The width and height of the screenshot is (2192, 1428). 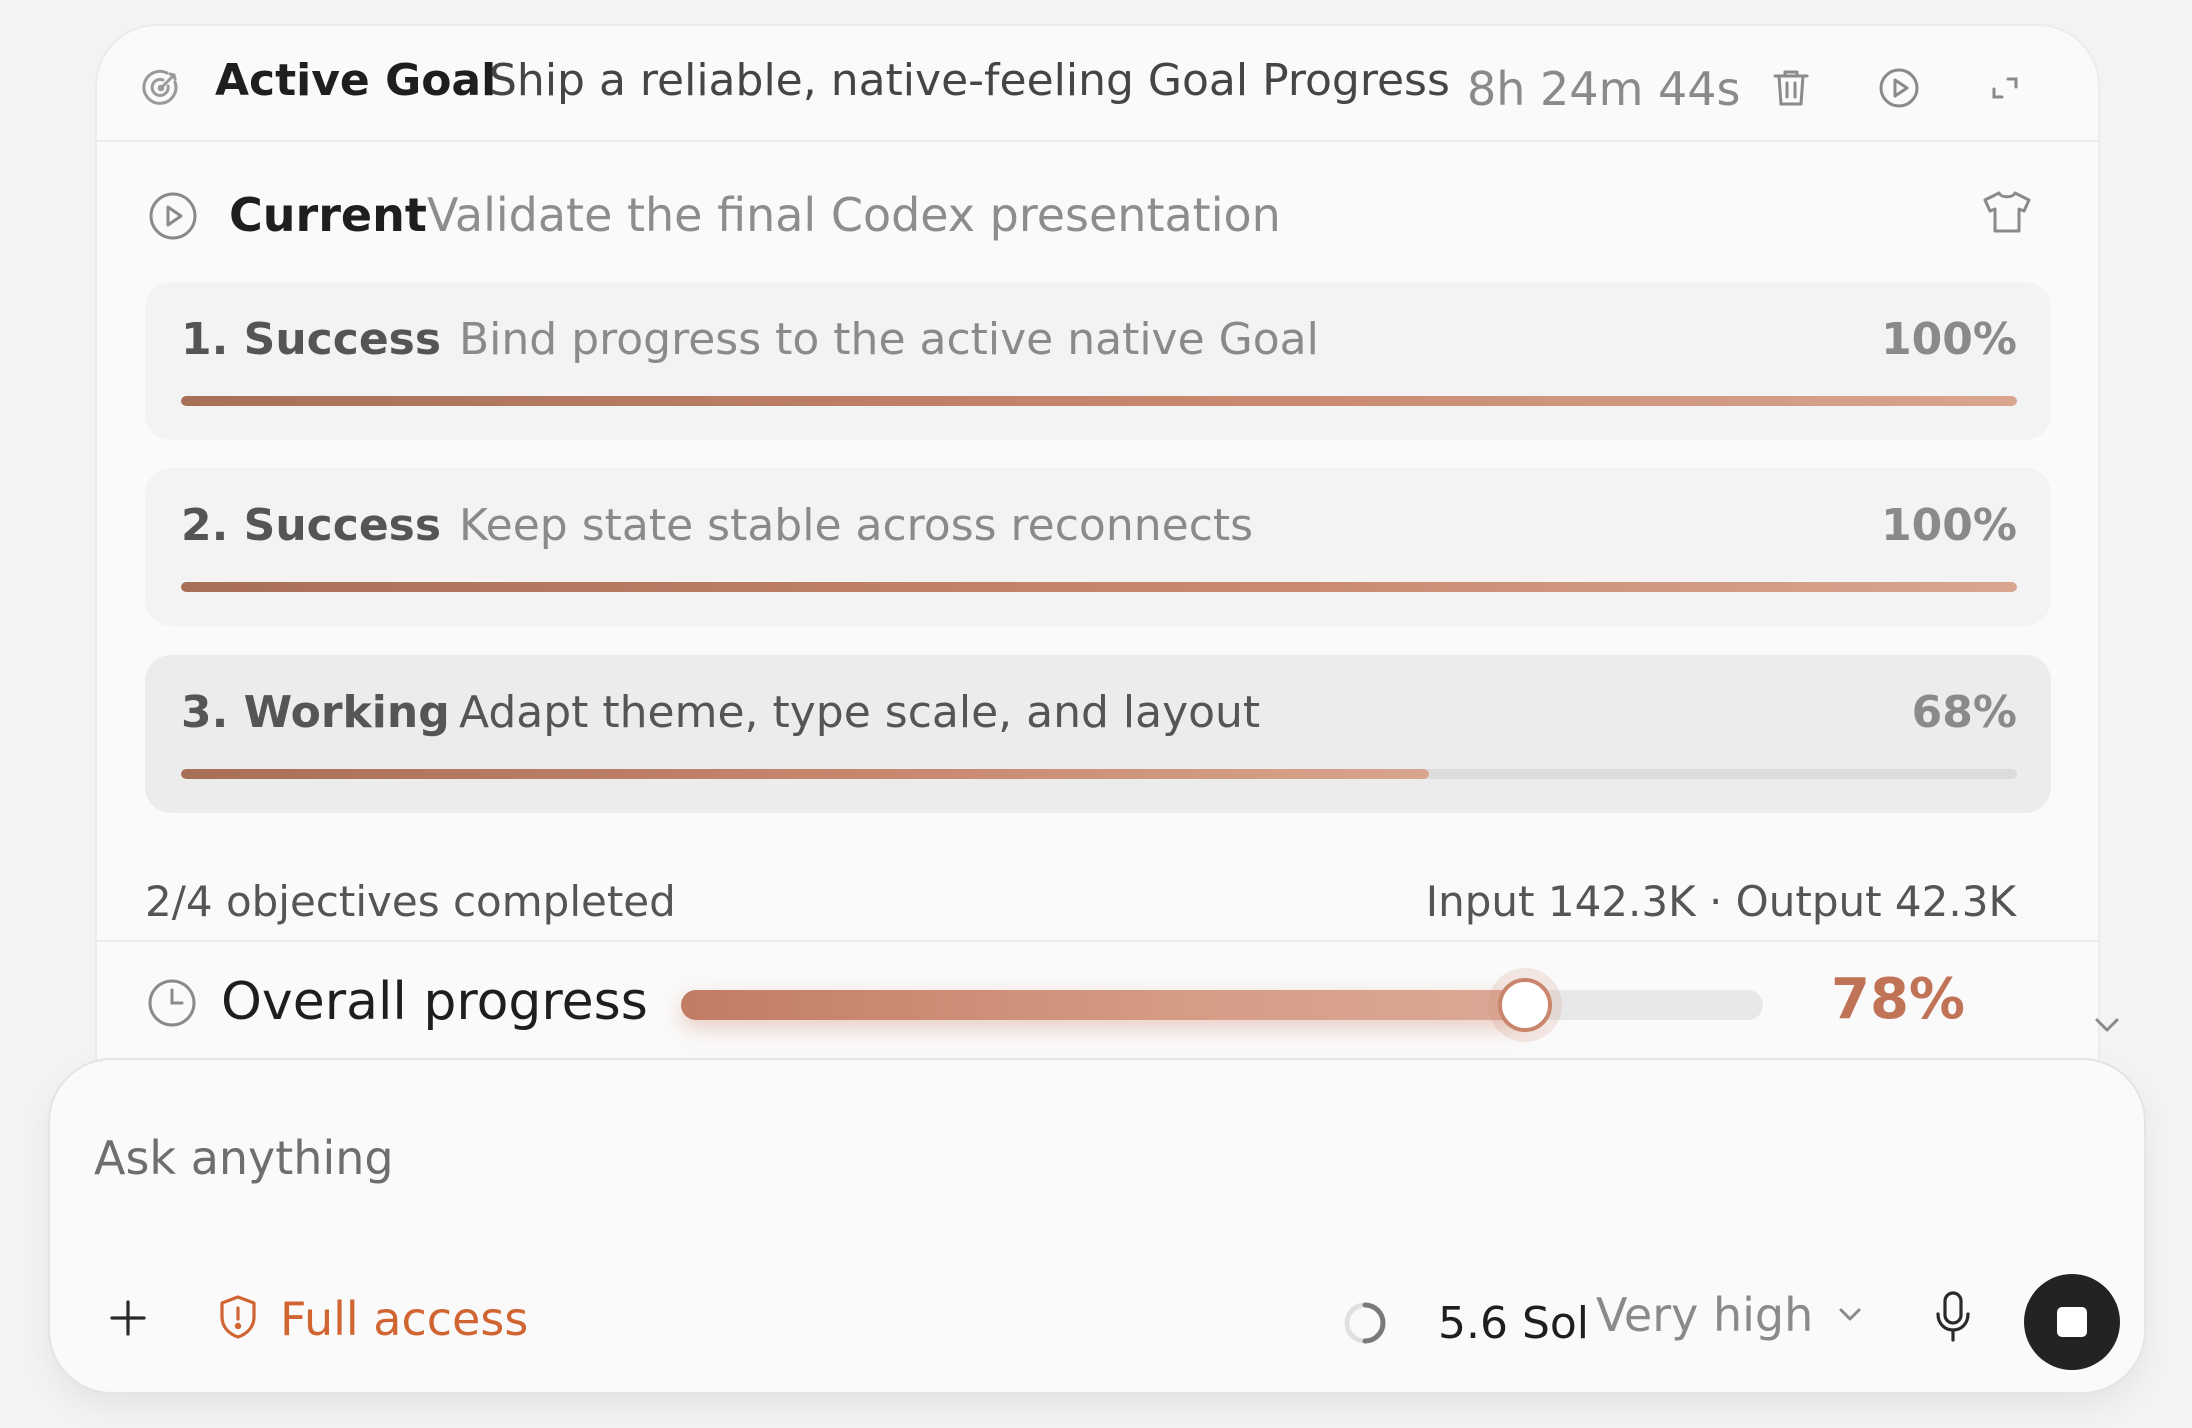 I want to click on shirt-icon, so click(x=2007, y=214).